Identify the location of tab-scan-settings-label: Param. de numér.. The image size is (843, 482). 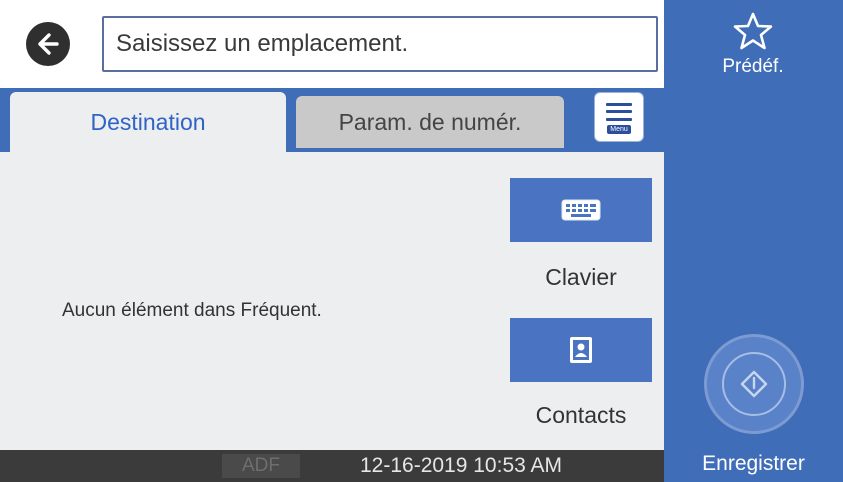
(430, 121).